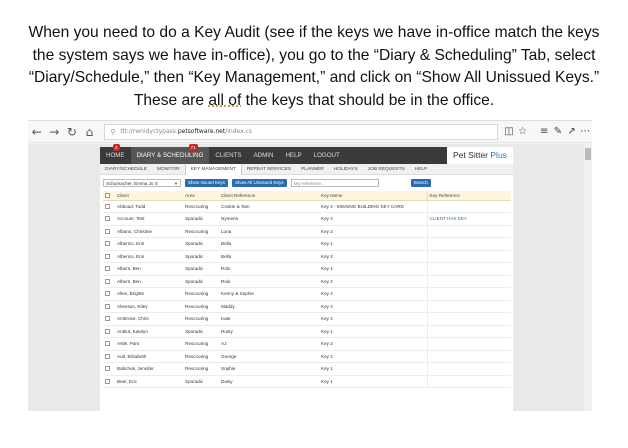 This screenshot has height=448, width=628. I want to click on show-issued-keys-button: Show Issued Keys, so click(207, 183).